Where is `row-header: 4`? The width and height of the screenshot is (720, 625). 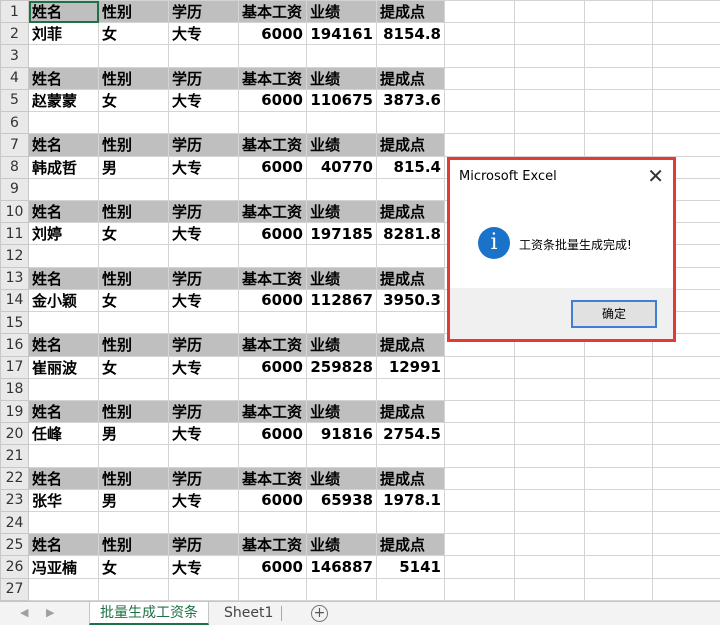 row-header: 4 is located at coordinates (14, 78).